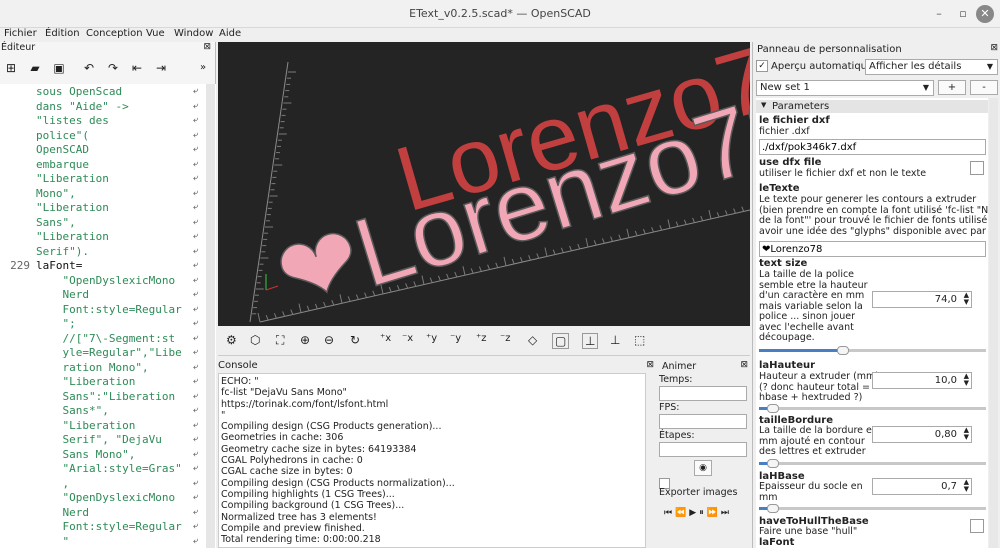  I want to click on perspective-icon: ◇, so click(532, 340).